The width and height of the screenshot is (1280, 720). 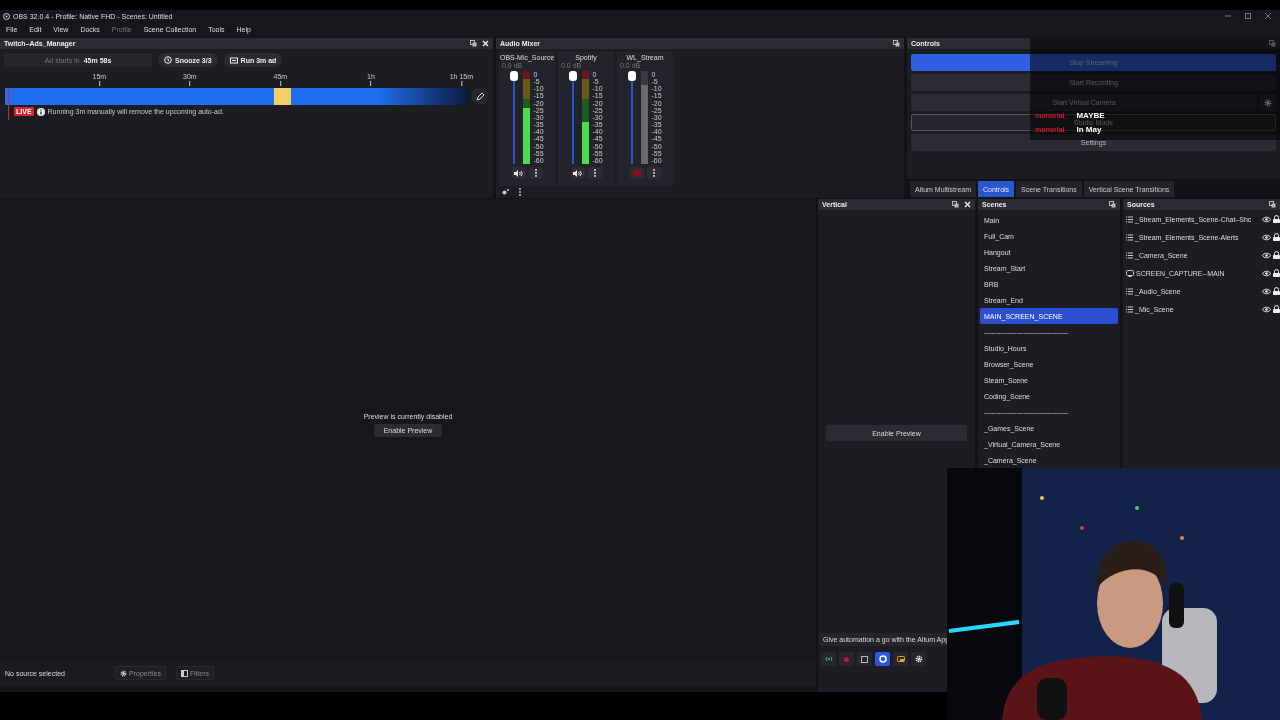 I want to click on pencil-icon, so click(x=480, y=96).